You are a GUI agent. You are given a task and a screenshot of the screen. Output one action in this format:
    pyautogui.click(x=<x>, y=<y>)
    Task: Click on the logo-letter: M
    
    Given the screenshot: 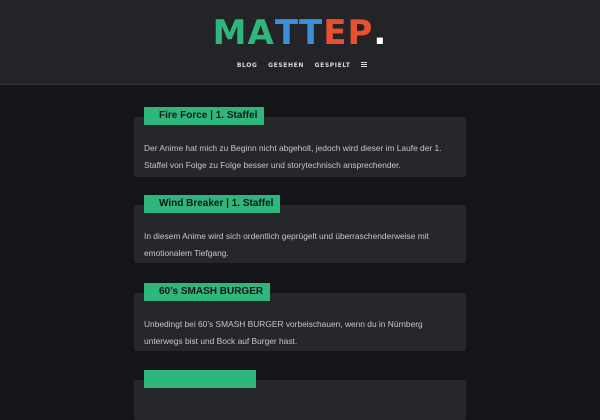 What is the action you would take?
    pyautogui.click(x=230, y=33)
    